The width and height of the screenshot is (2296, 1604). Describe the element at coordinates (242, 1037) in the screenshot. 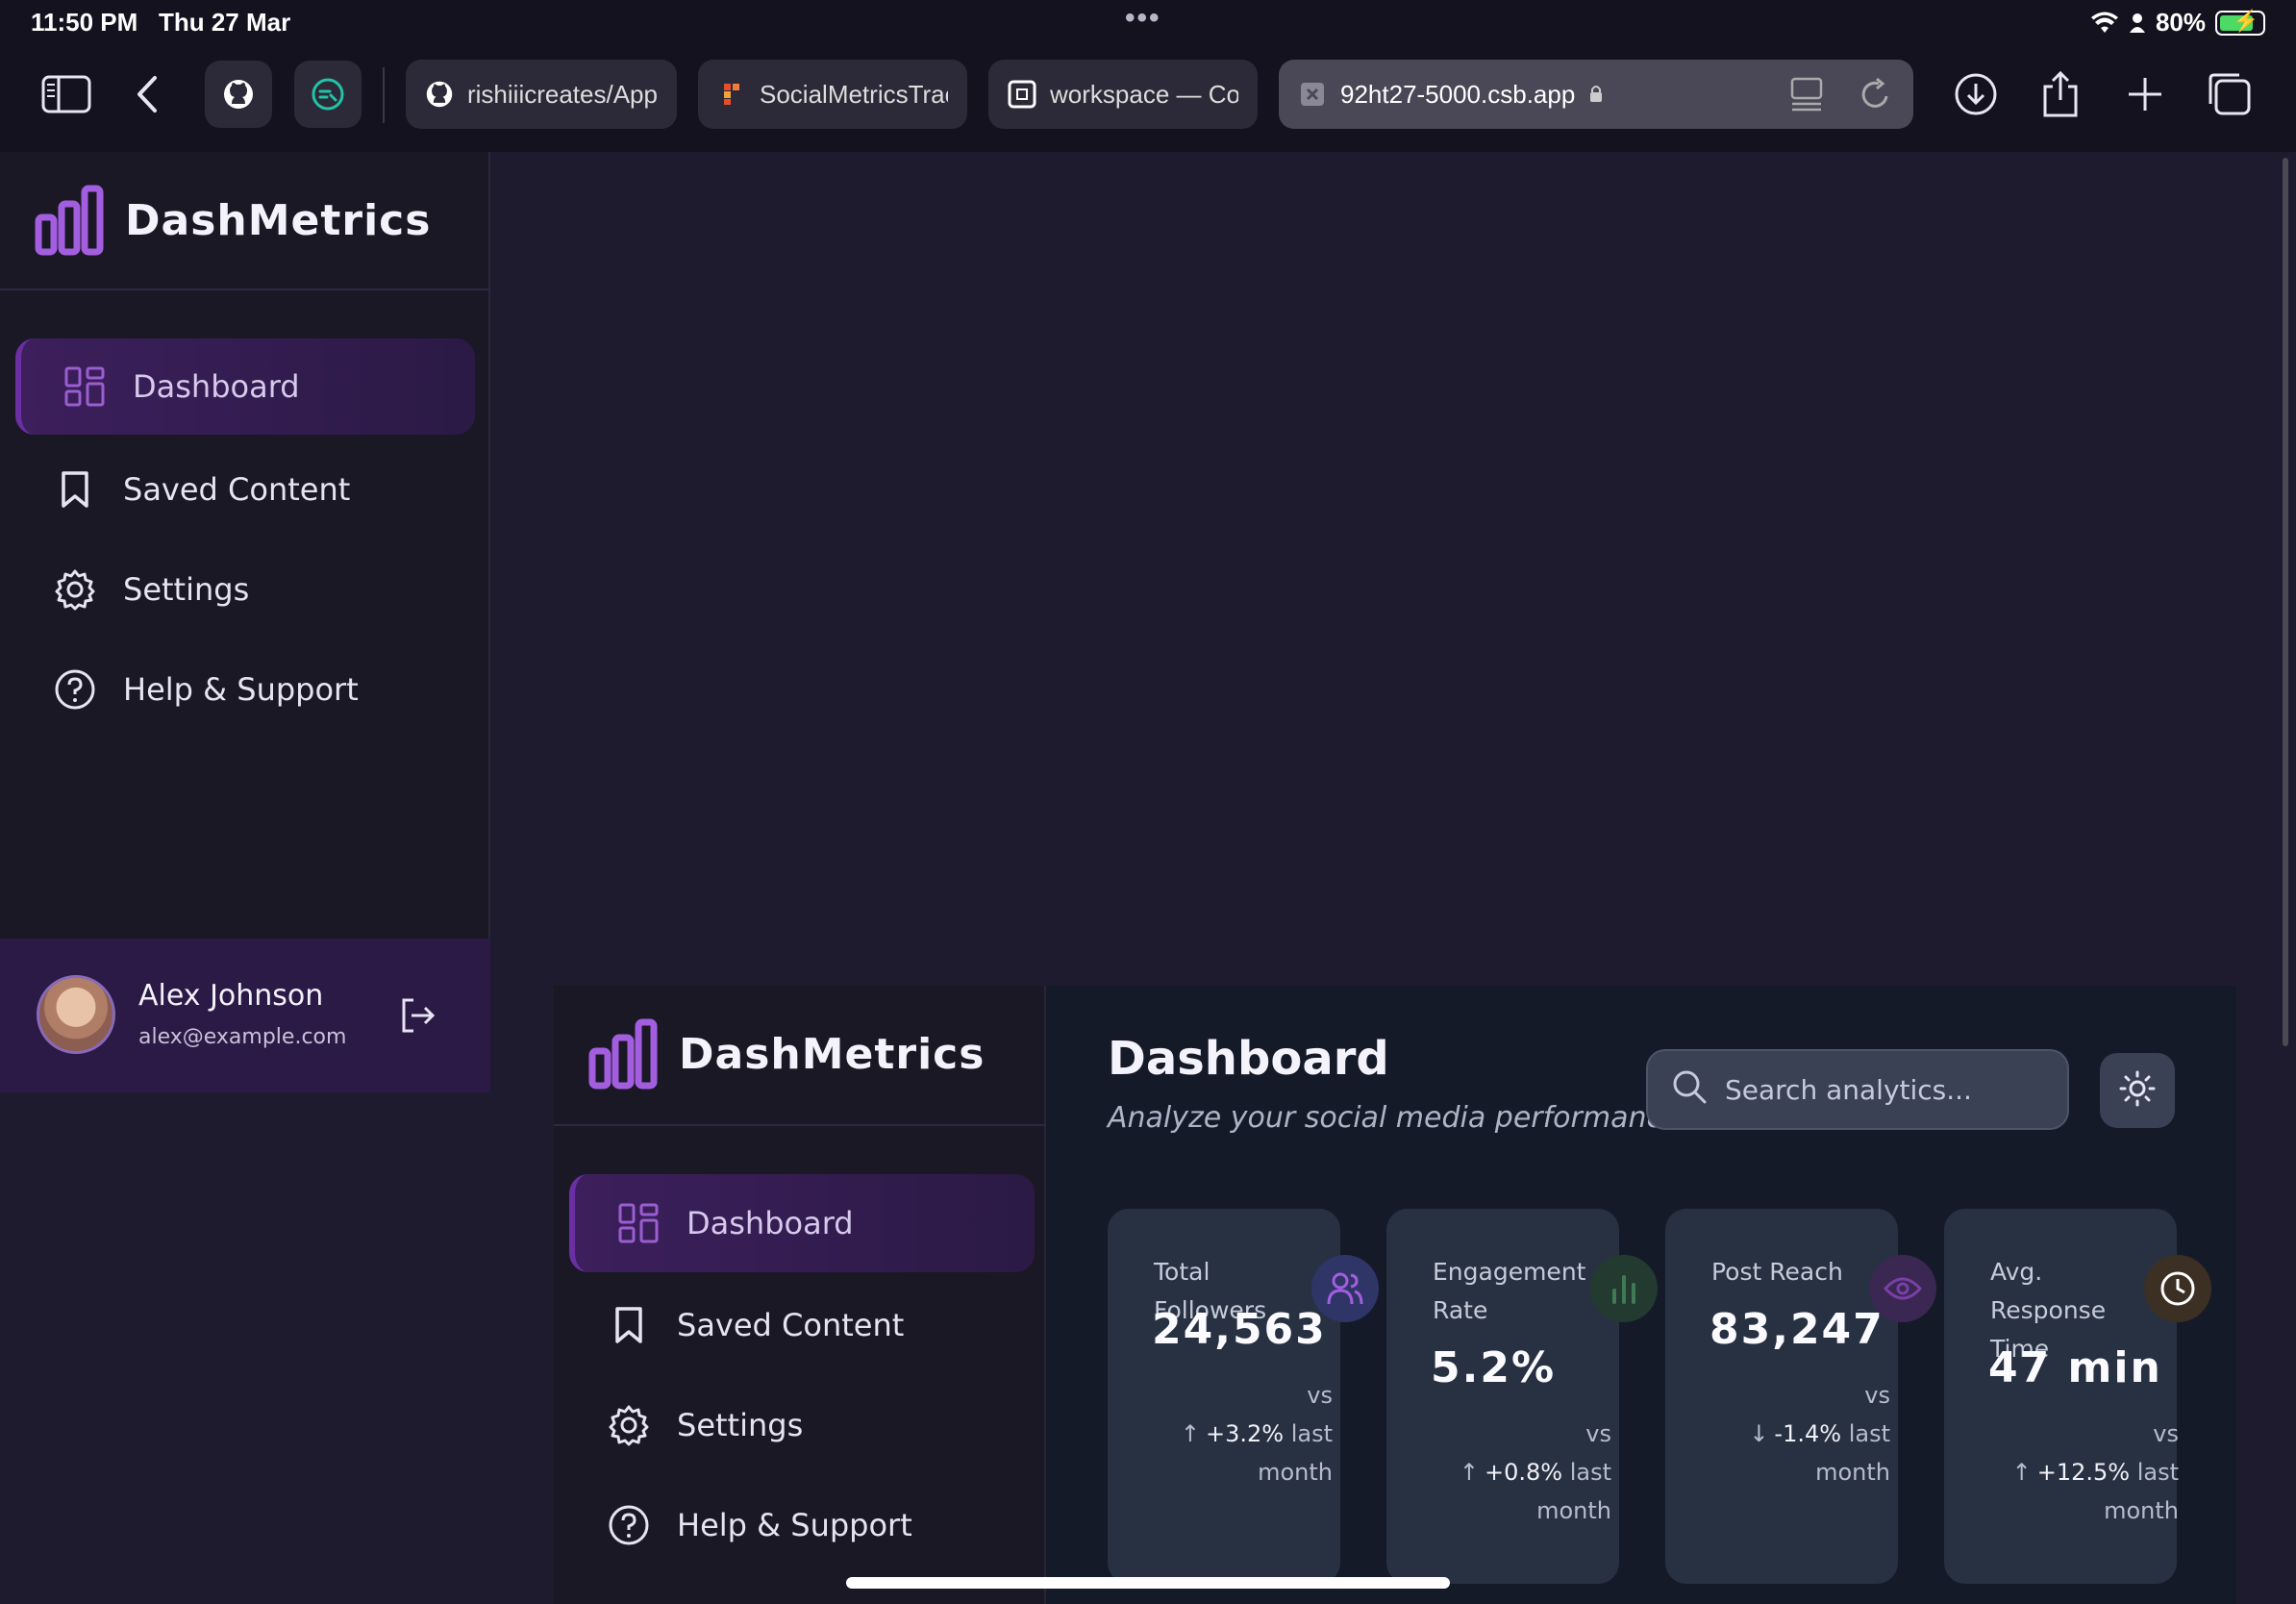

I see `user-email: alex@example.com` at that location.